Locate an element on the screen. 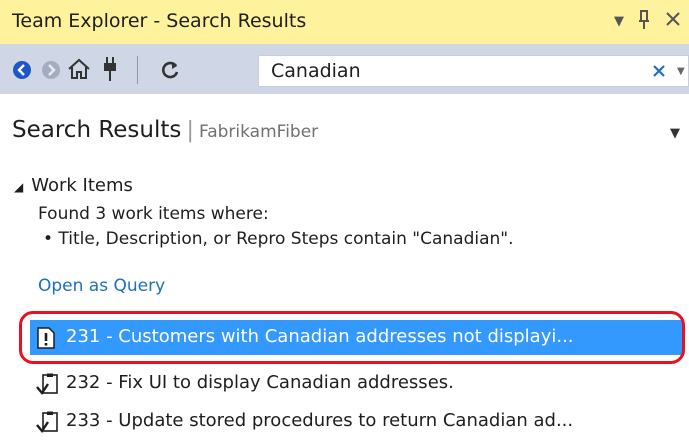  close-icon is located at coordinates (673, 21).